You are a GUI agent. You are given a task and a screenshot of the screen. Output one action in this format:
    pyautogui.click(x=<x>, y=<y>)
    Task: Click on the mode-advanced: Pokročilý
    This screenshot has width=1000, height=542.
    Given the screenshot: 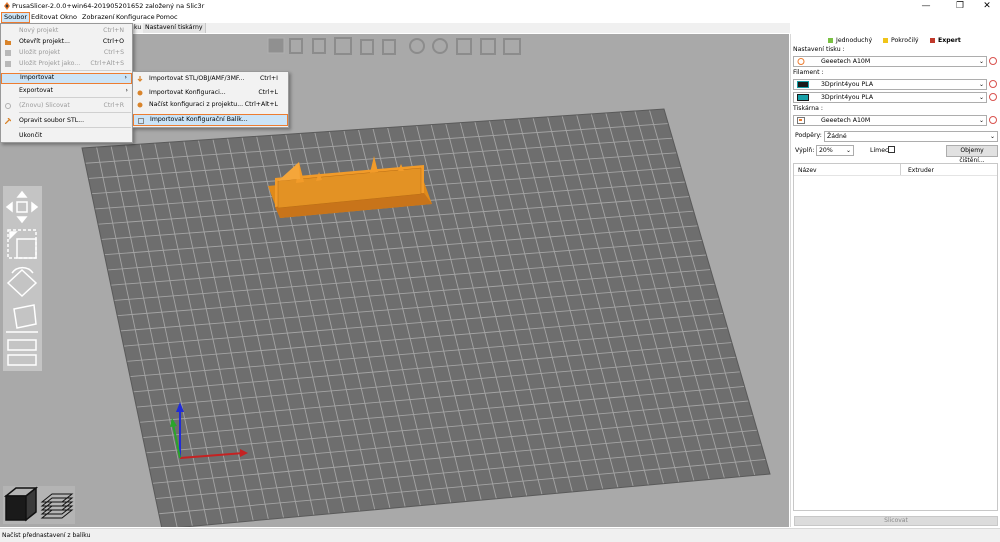 What is the action you would take?
    pyautogui.click(x=901, y=41)
    